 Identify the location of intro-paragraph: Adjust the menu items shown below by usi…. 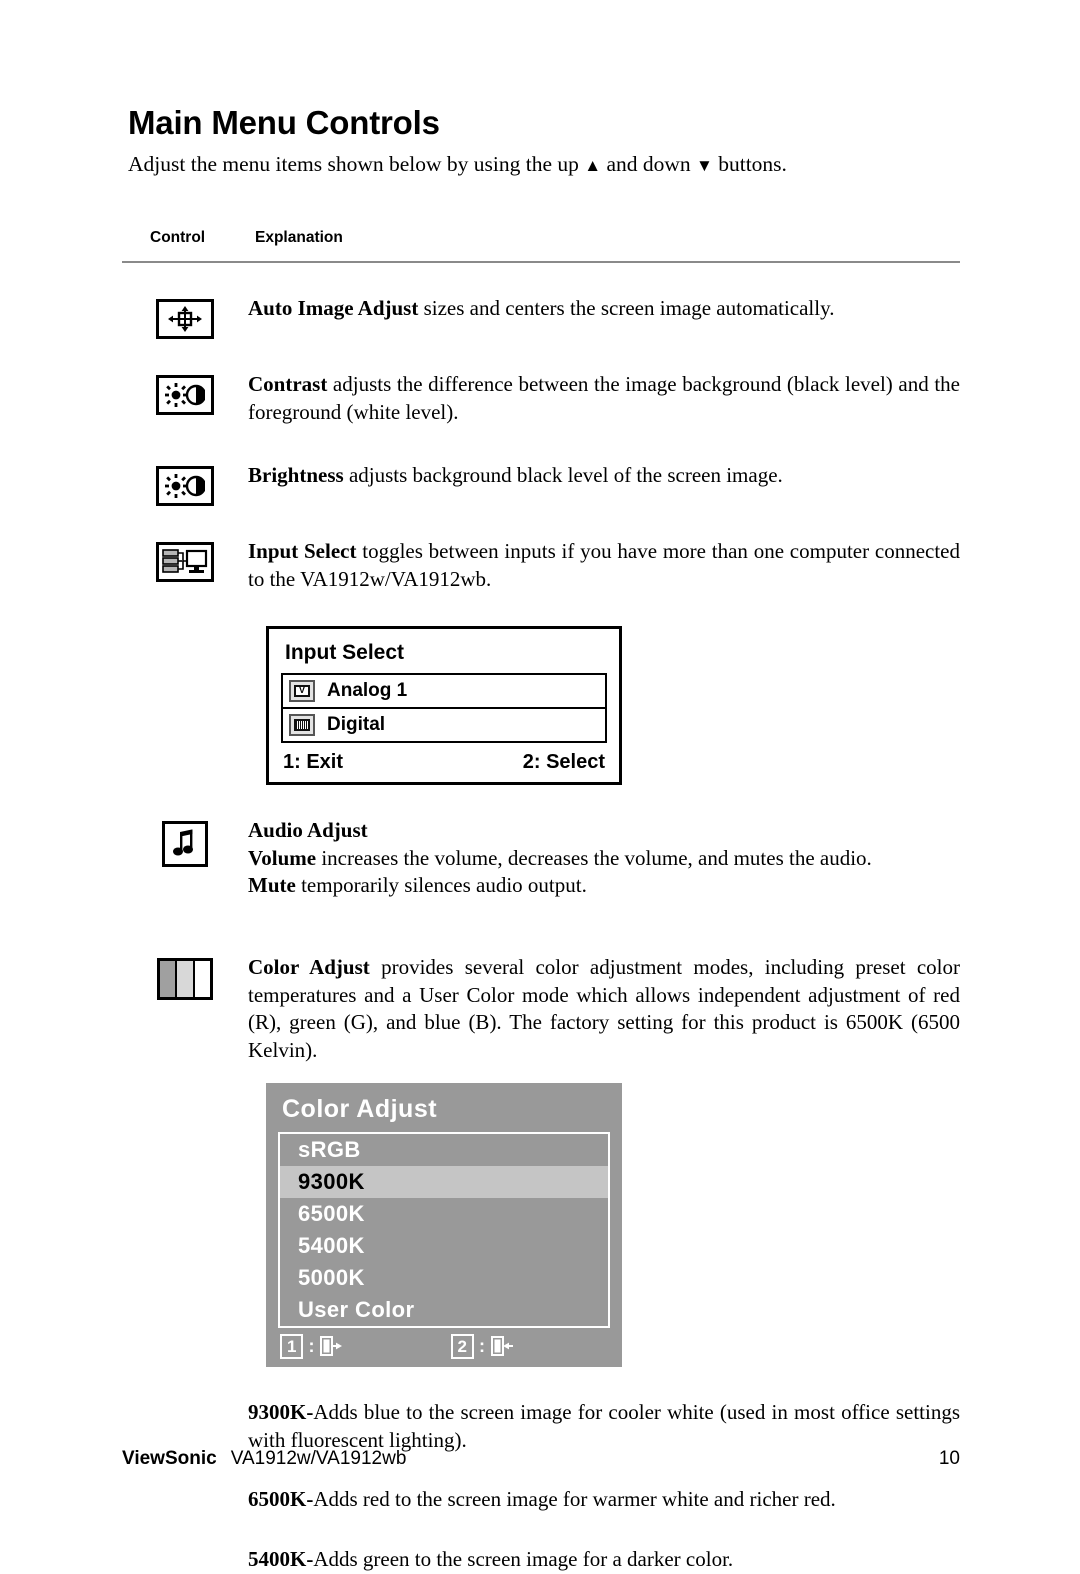
(544, 164).